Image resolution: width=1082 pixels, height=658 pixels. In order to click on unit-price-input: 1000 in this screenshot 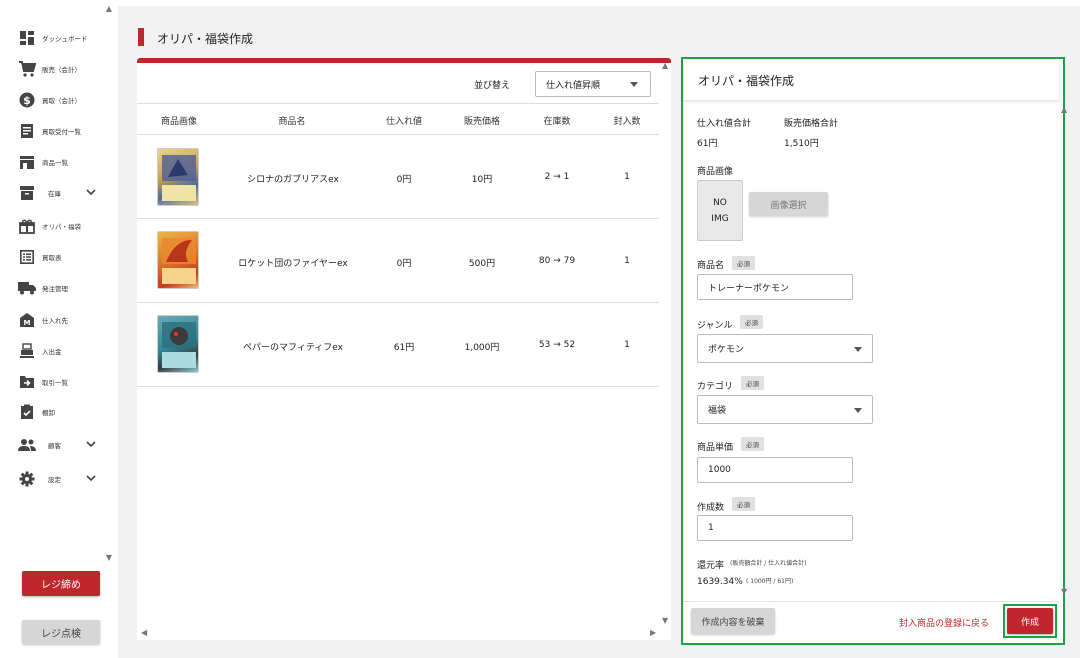, I will do `click(775, 470)`.